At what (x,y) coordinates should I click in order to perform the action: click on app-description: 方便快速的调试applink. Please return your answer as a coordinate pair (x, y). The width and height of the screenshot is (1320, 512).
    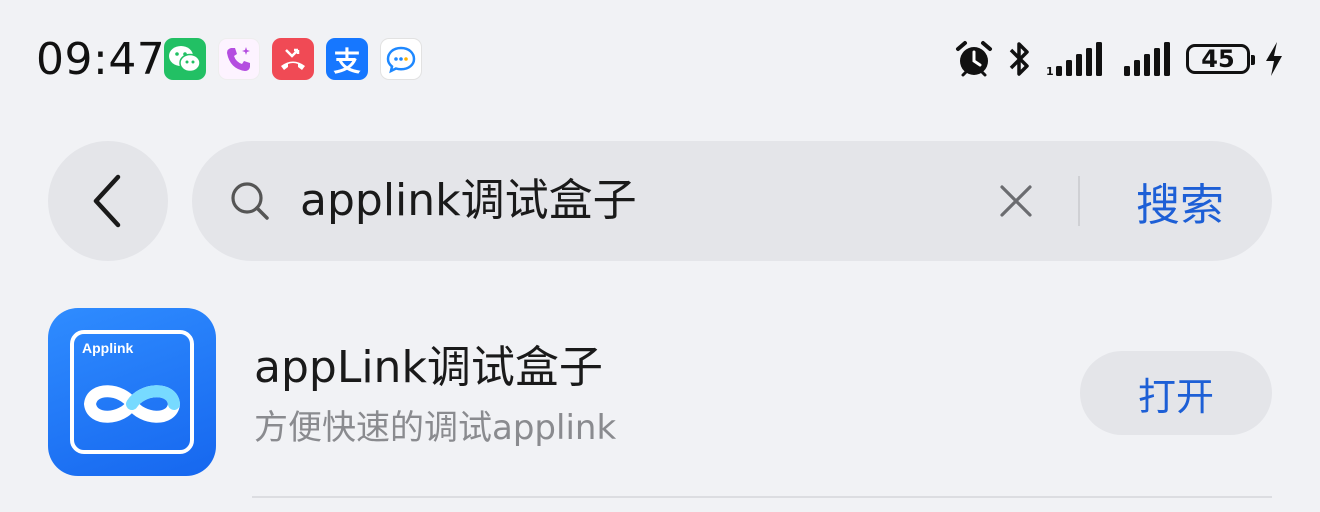
    Looking at the image, I should click on (435, 428).